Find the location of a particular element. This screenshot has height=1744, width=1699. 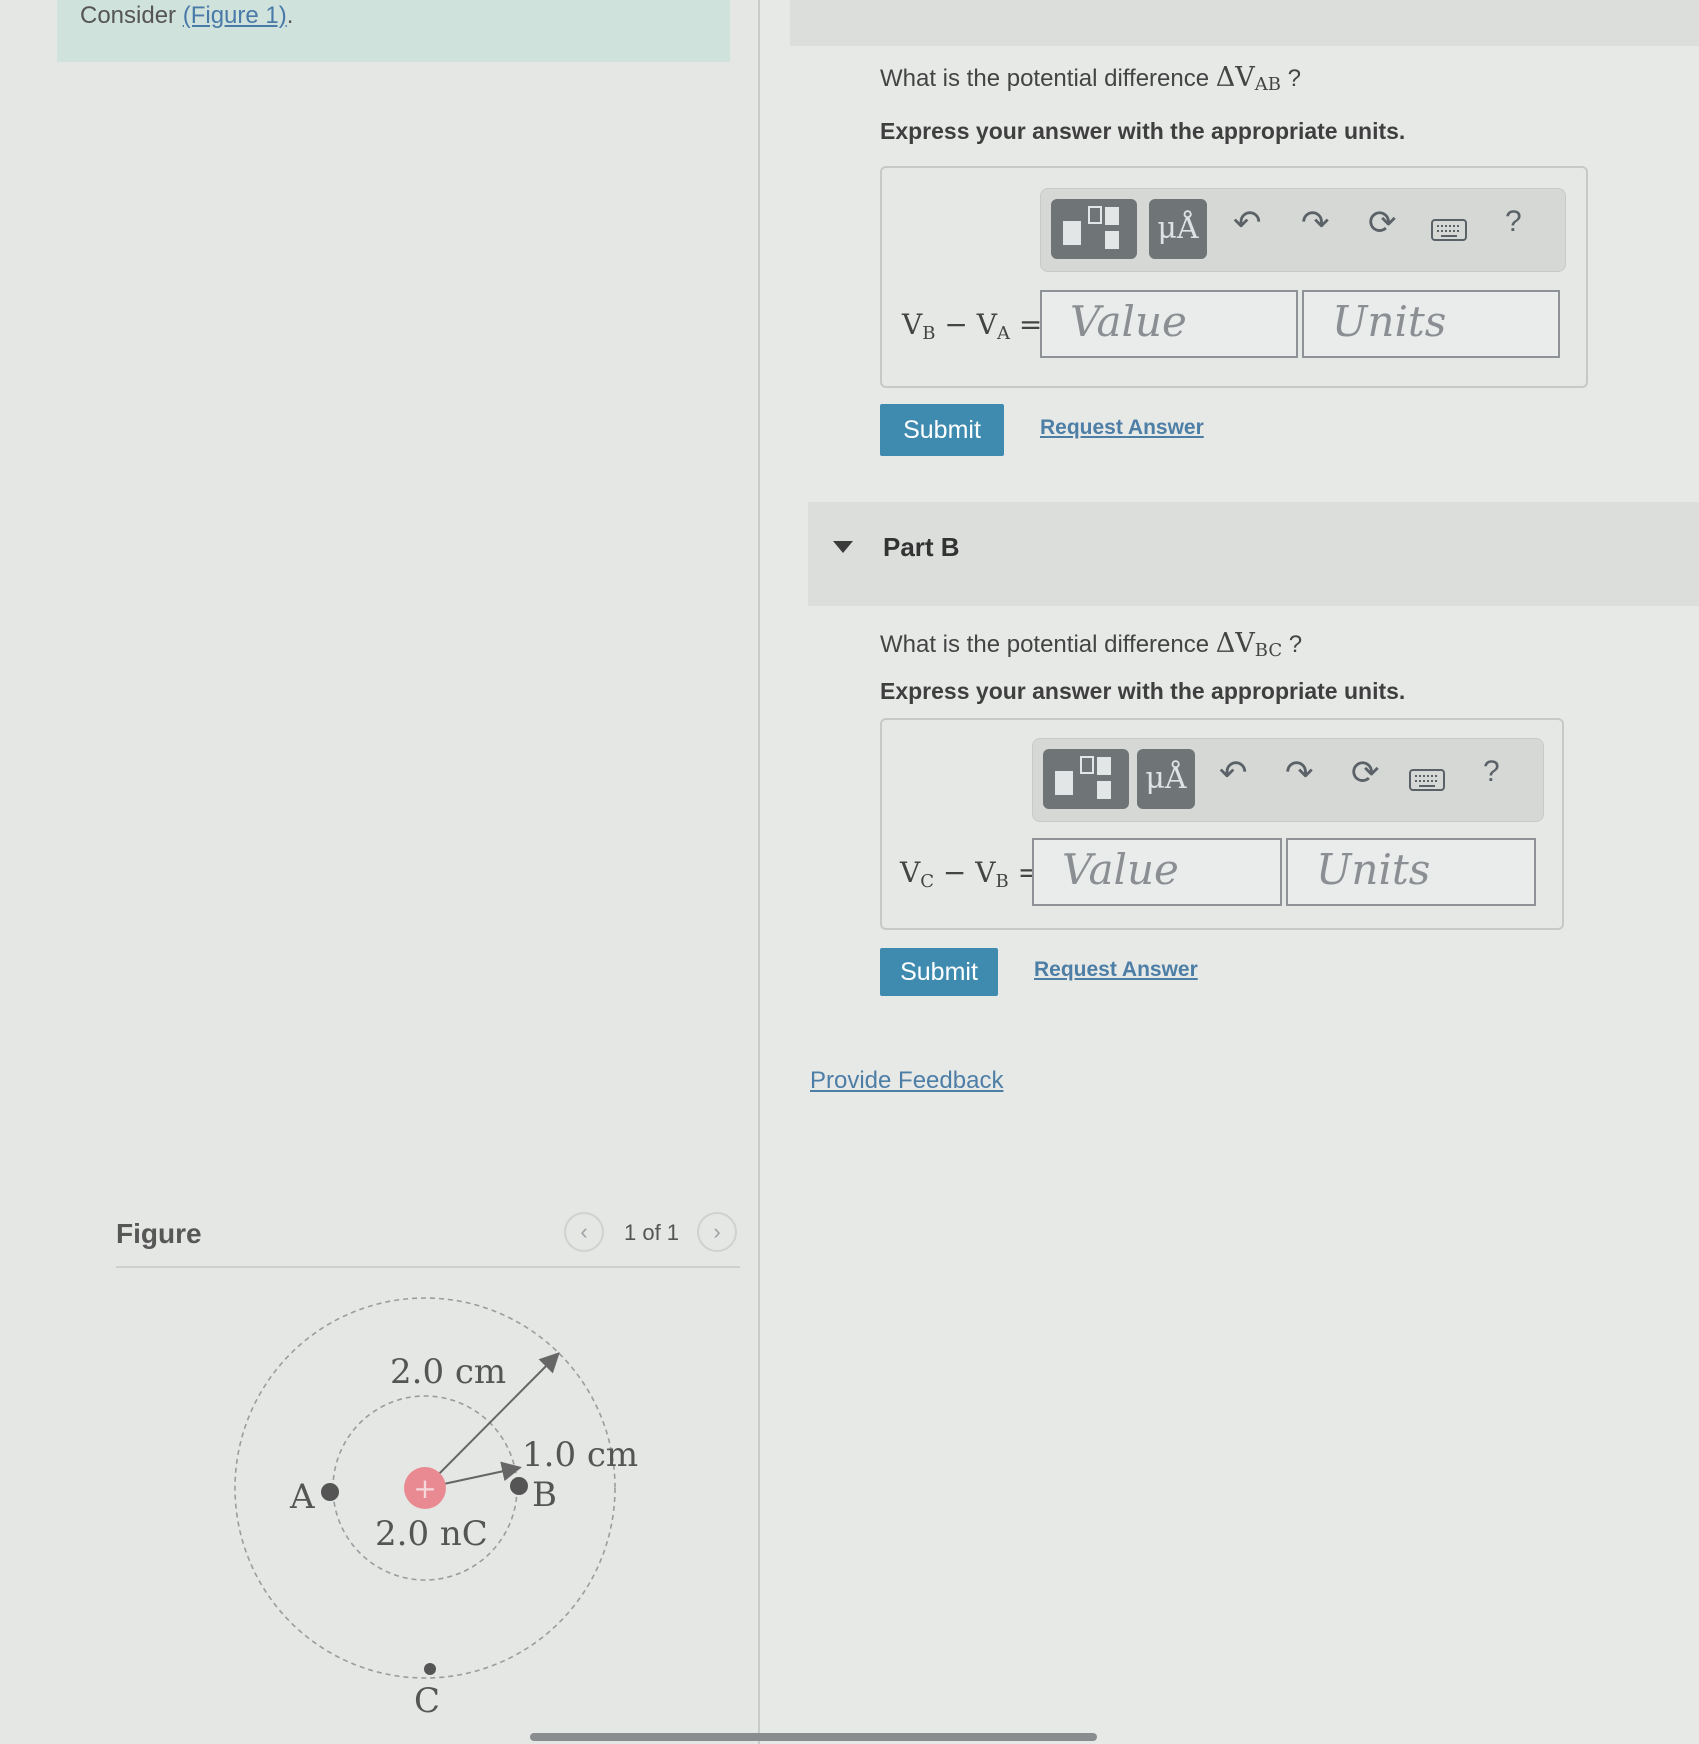

part-a-units-input: Units is located at coordinates (1431, 324).